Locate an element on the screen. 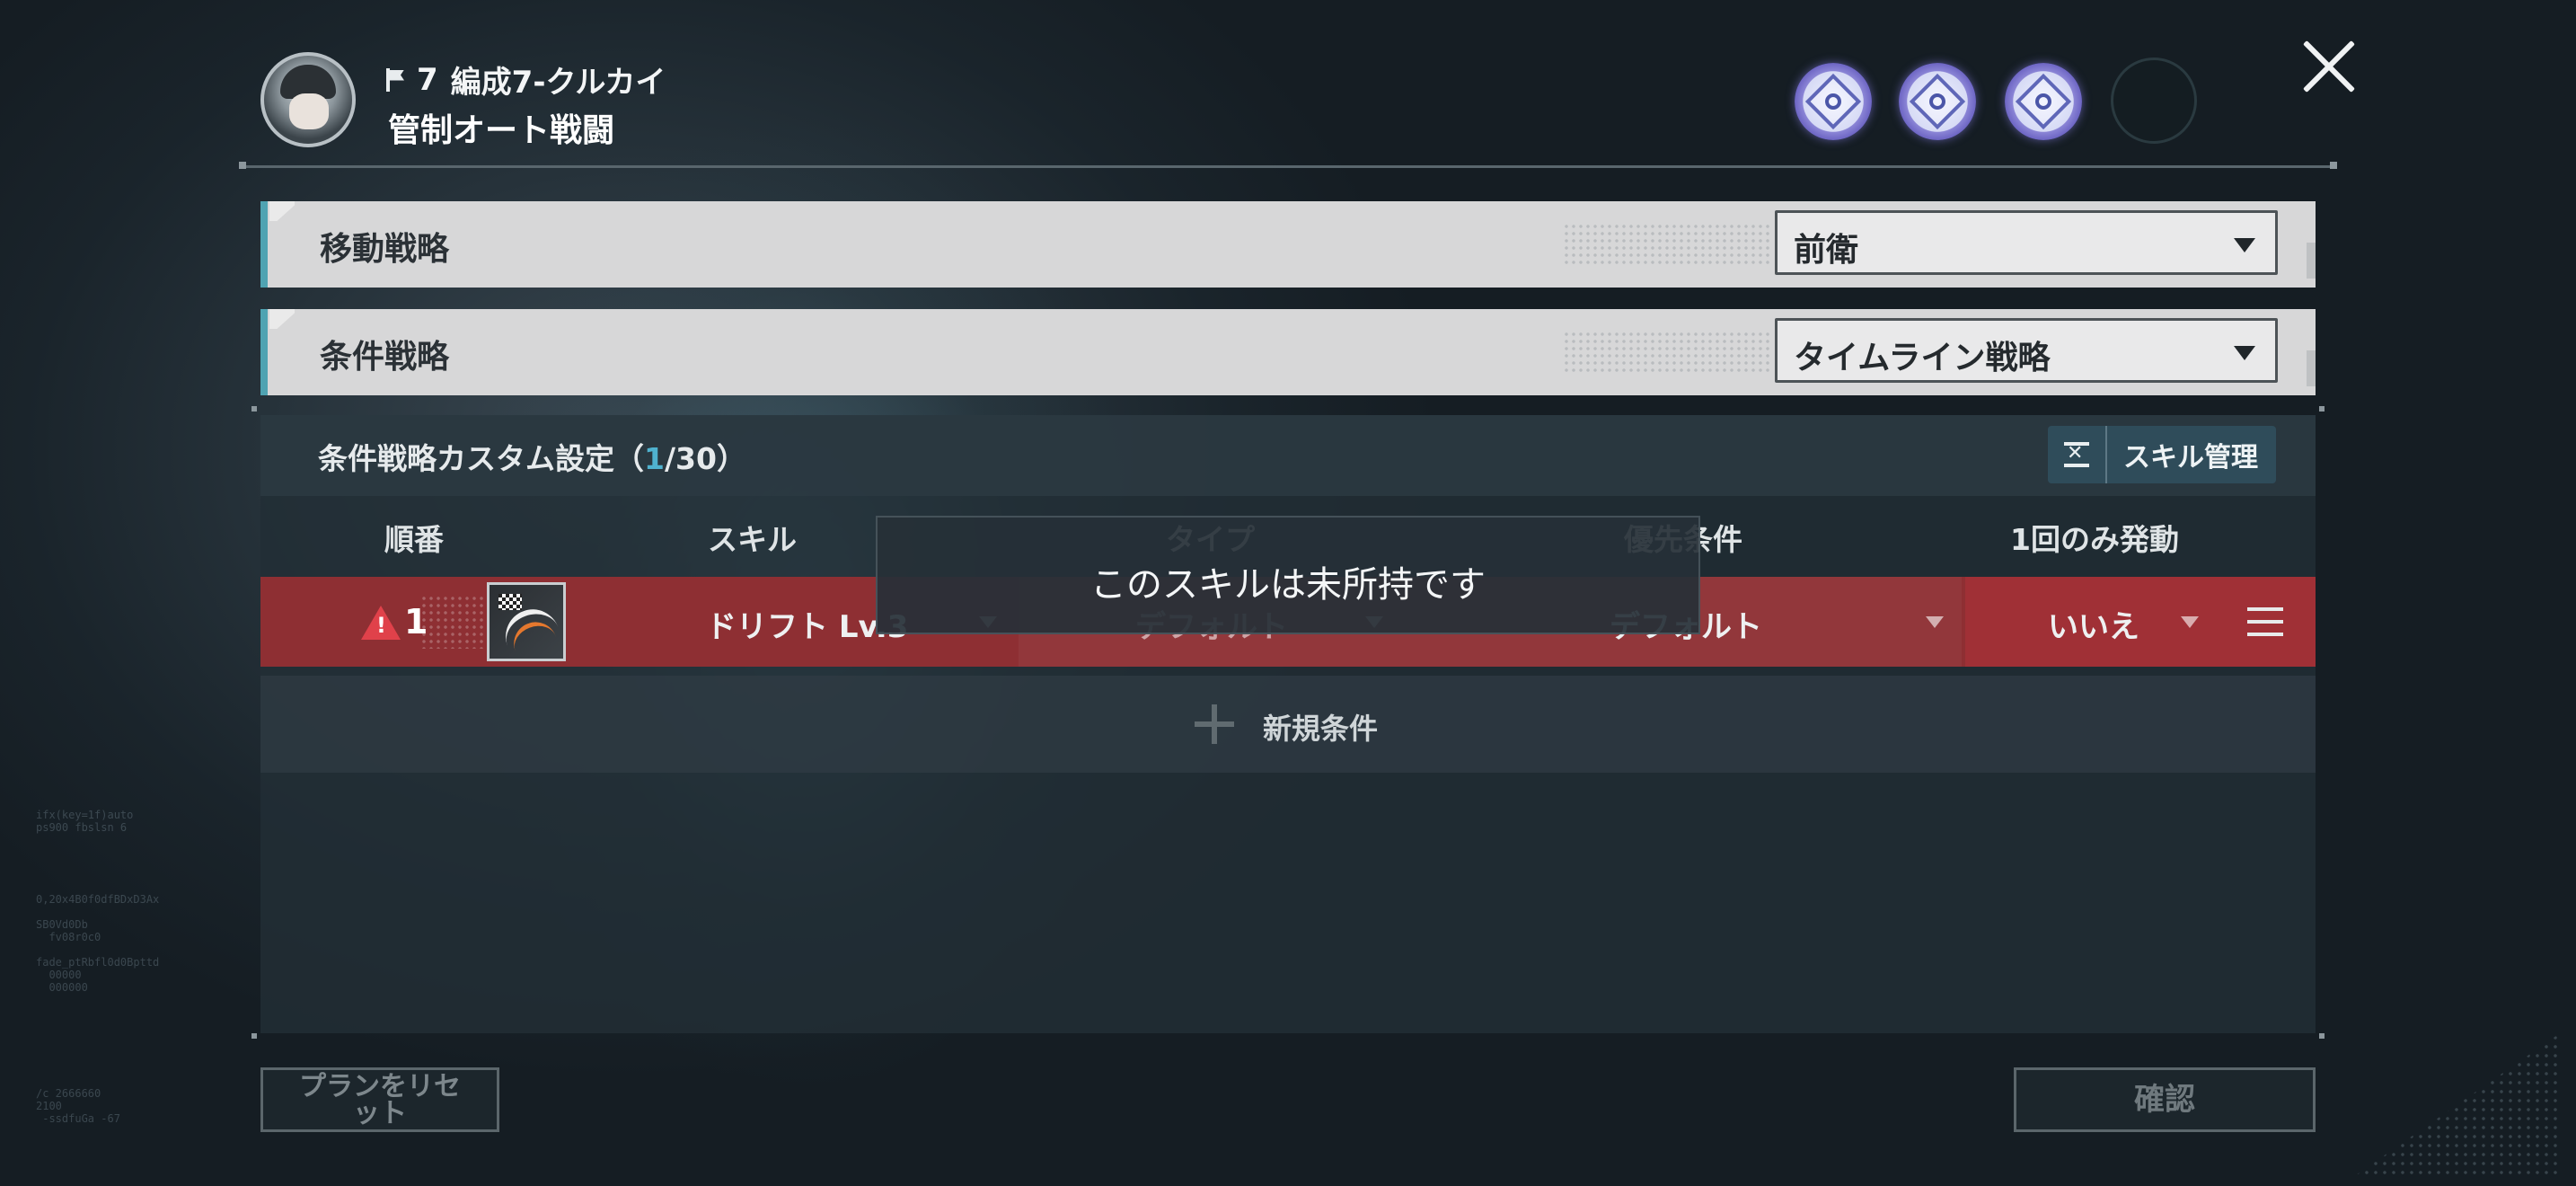 The width and height of the screenshot is (2576, 1186). skill-management-icon is located at coordinates (2077, 454).